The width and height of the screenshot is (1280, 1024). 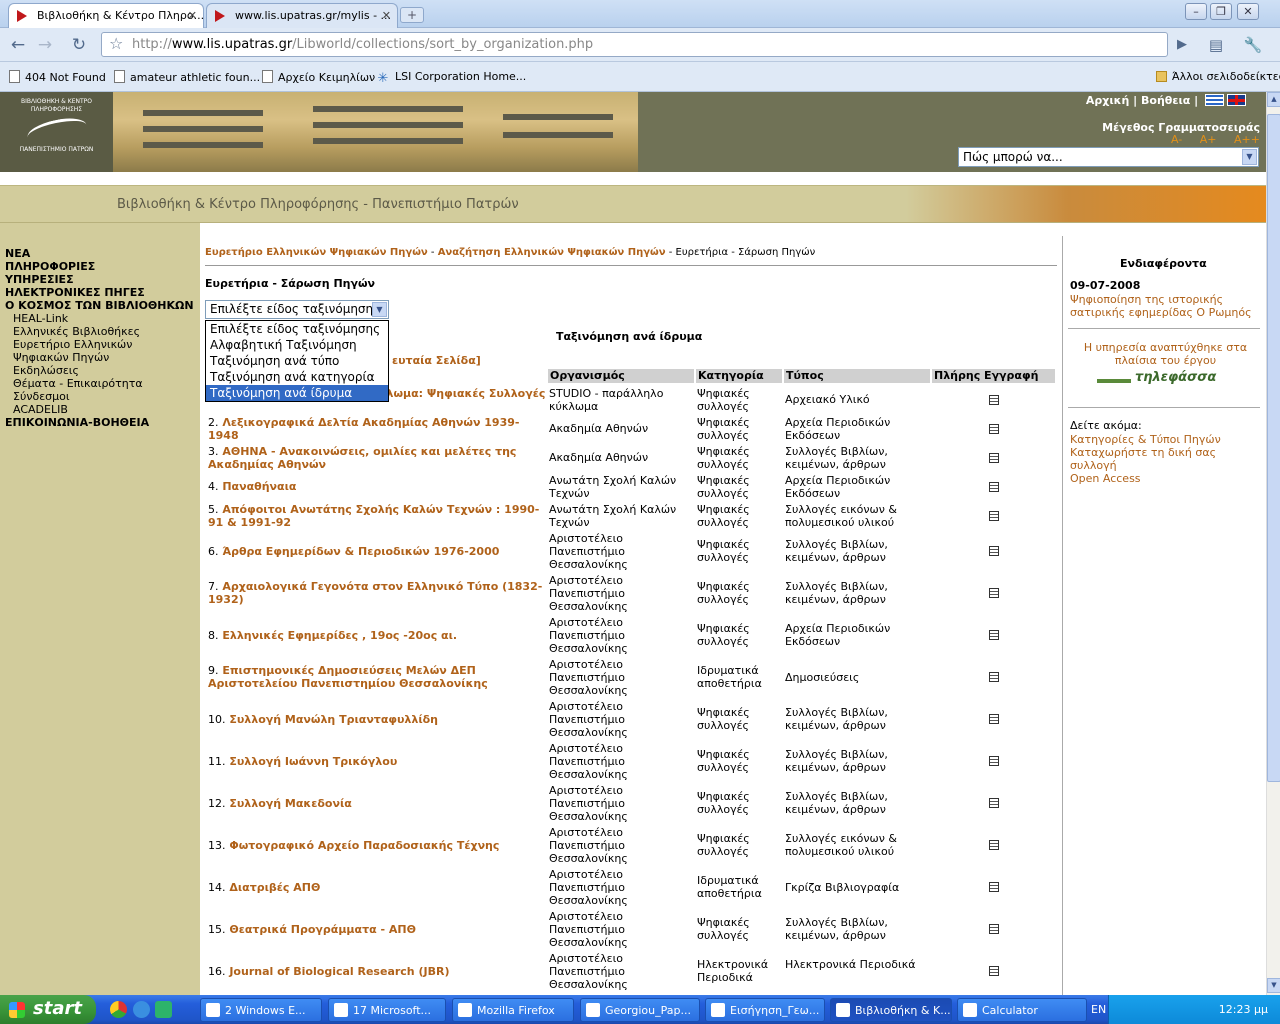 I want to click on help-link: Βοήθεια, so click(x=1165, y=100).